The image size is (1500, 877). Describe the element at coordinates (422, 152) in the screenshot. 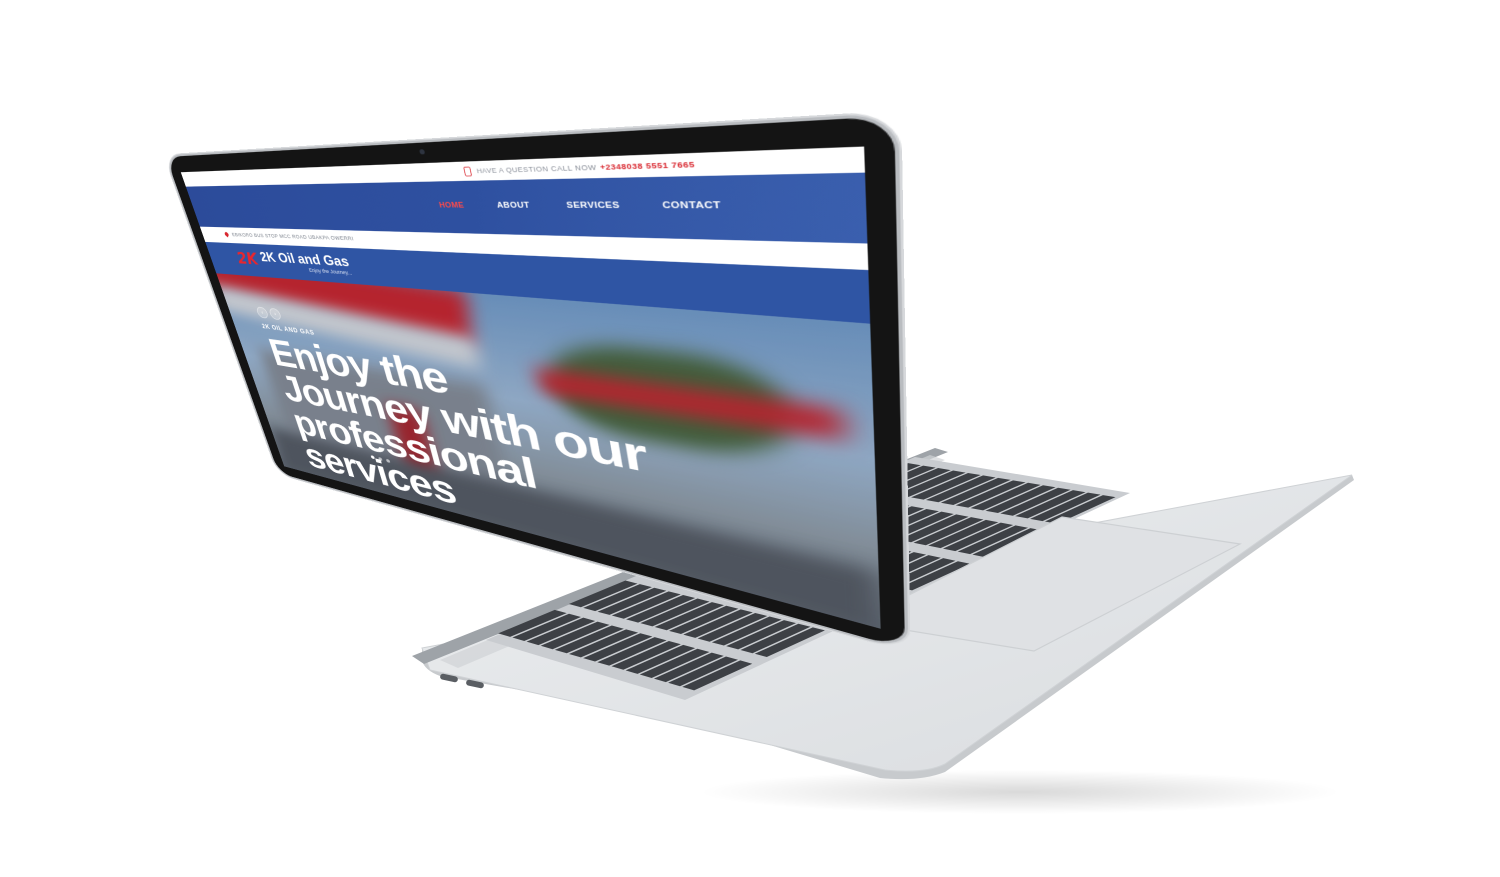

I see `webcam` at that location.